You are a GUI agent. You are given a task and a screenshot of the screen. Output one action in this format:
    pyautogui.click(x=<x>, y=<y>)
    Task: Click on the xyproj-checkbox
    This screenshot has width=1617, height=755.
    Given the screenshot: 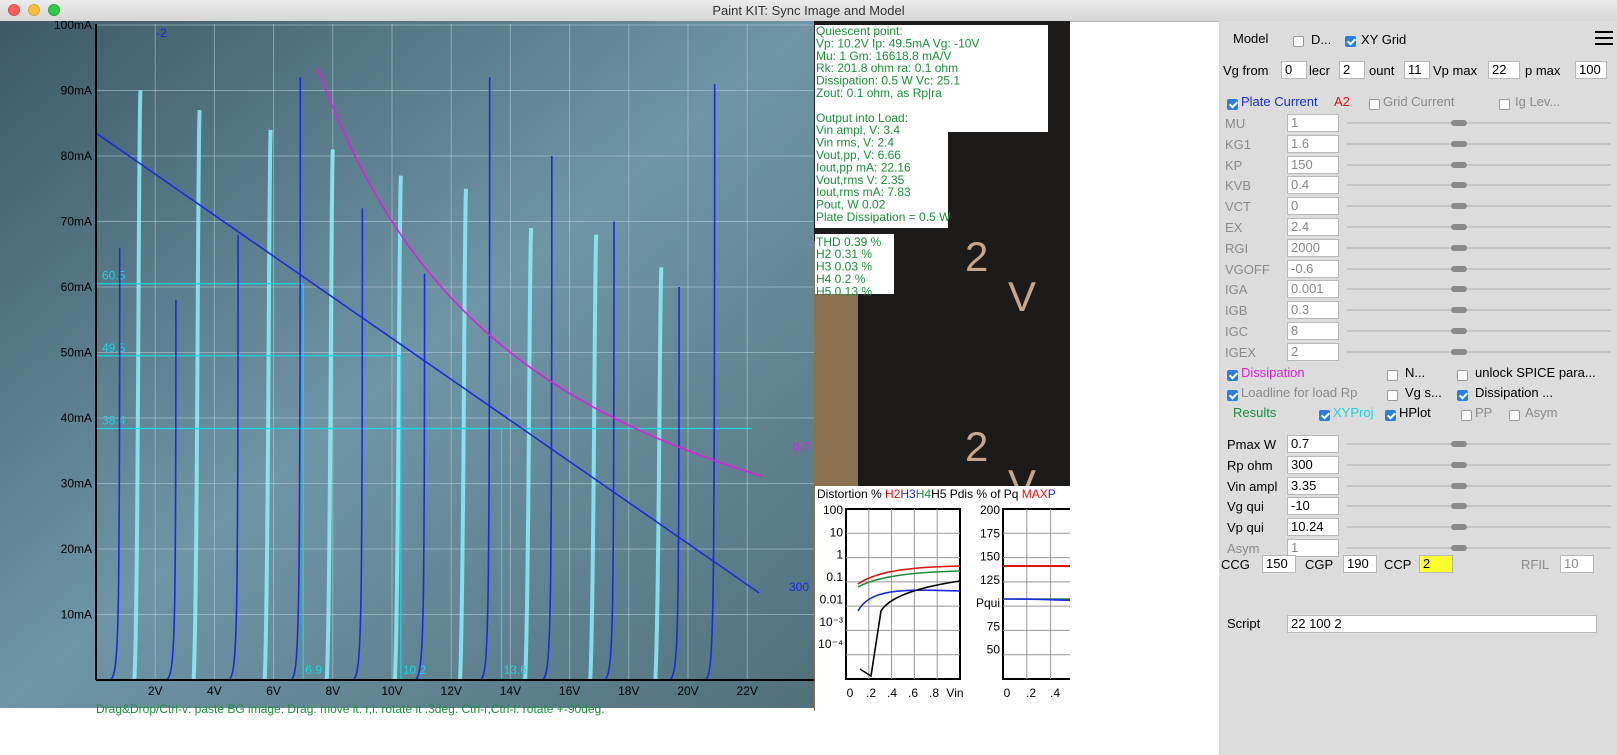 What is the action you would take?
    pyautogui.click(x=1324, y=414)
    